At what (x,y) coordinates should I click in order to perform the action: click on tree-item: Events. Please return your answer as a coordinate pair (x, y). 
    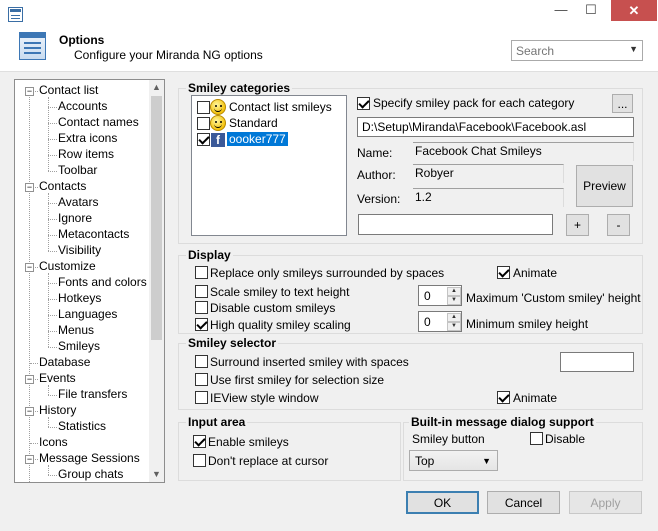
    Looking at the image, I should click on (57, 378).